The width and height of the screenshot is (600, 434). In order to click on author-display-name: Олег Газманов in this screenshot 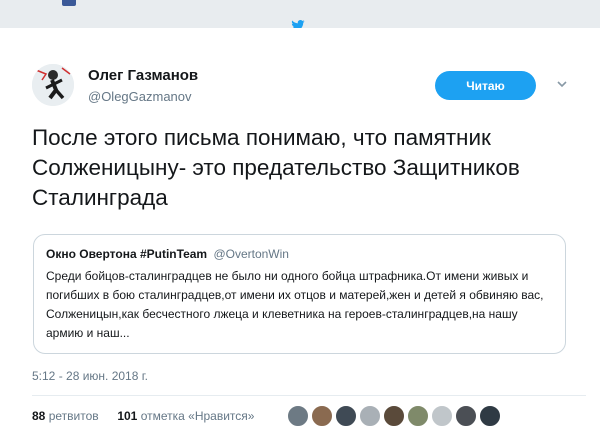, I will do `click(143, 75)`.